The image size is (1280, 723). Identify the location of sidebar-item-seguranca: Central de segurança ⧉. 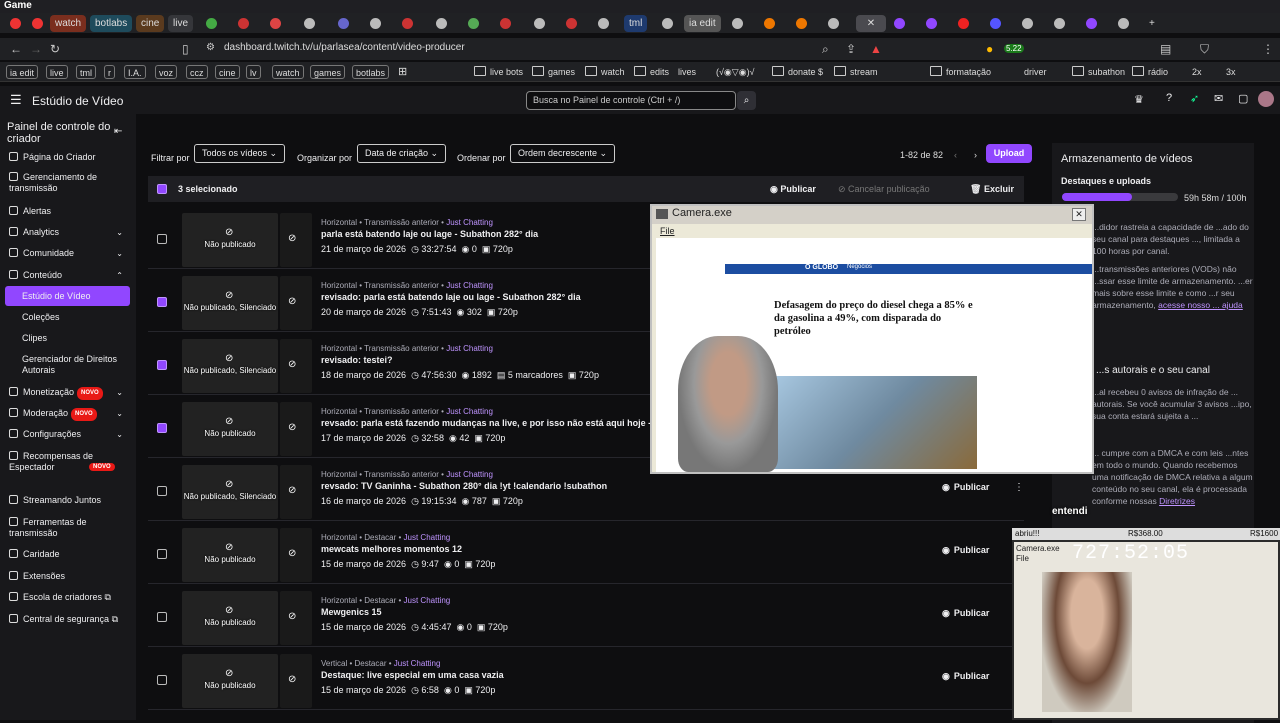
(69, 619).